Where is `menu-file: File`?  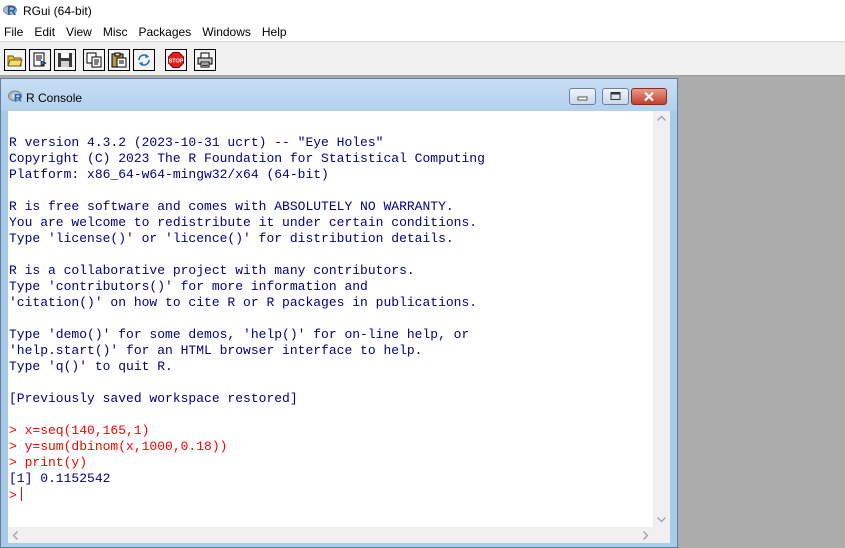 menu-file: File is located at coordinates (14, 32).